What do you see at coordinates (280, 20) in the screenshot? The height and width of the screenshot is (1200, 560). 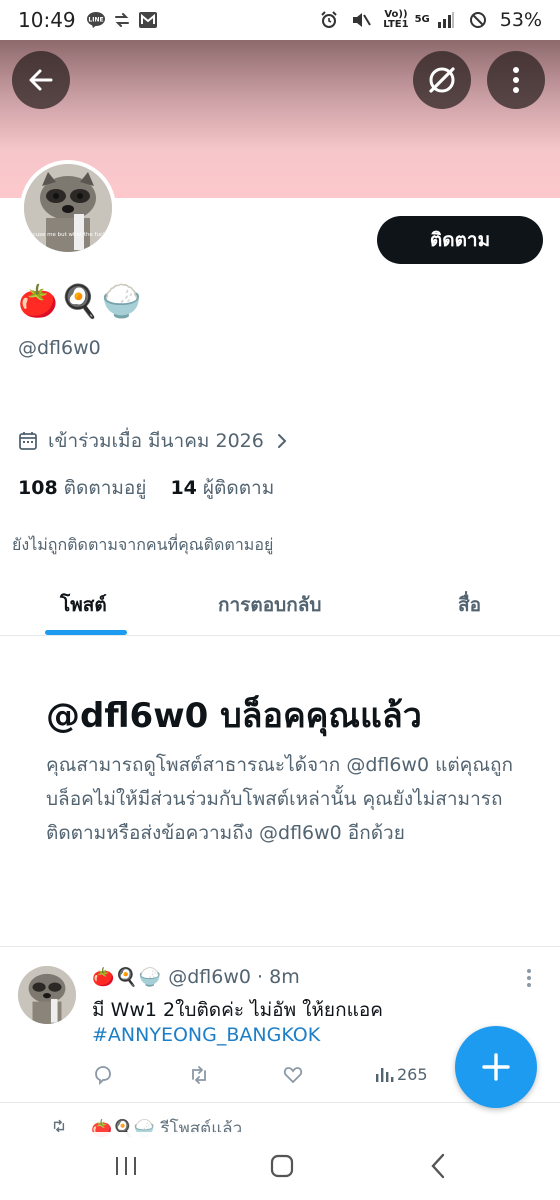 I see `status-bar: 10:49 LINE Vo)) LTE1 5G 53%` at bounding box center [280, 20].